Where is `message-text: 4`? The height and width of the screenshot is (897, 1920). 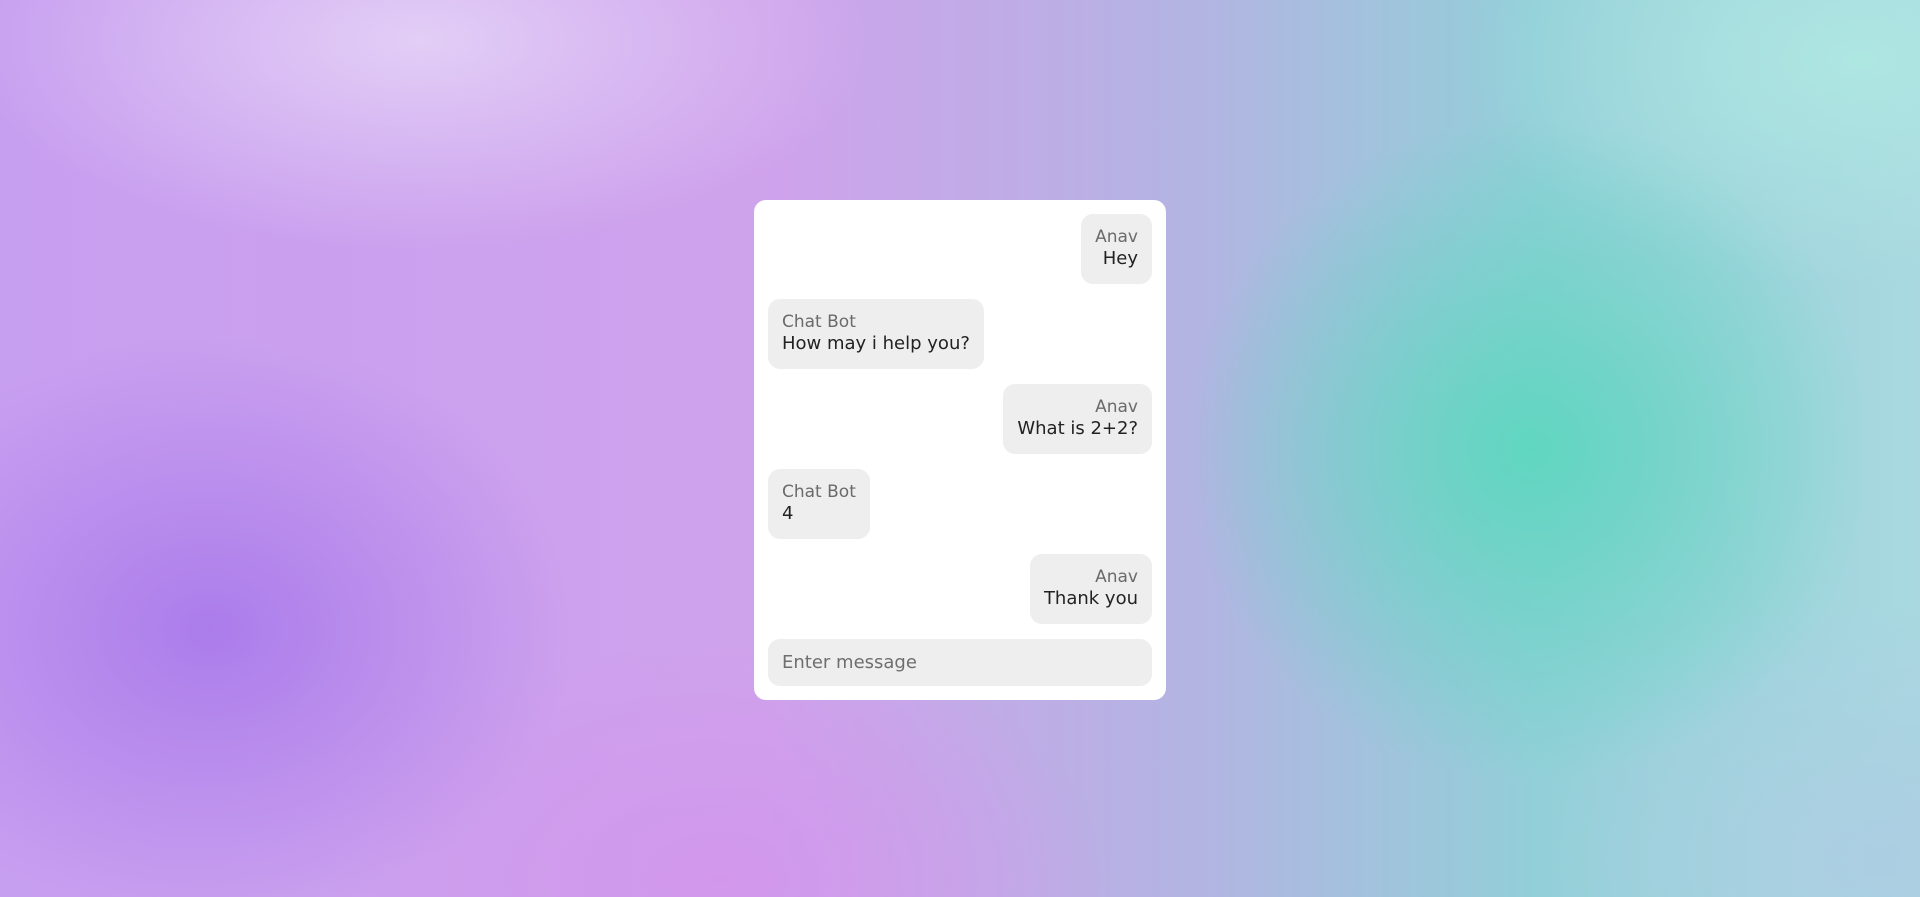
message-text: 4 is located at coordinates (788, 513).